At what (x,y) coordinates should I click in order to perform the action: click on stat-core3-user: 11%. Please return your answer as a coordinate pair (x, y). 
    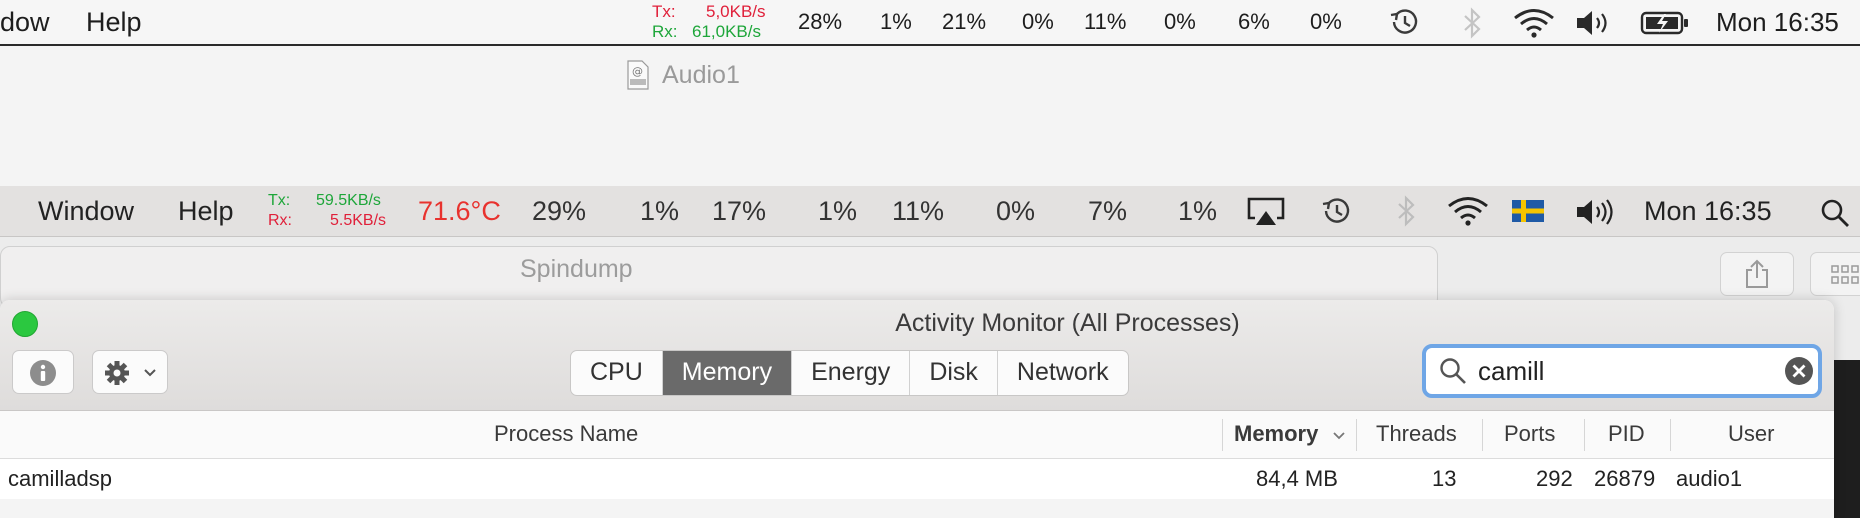
    Looking at the image, I should click on (1105, 21).